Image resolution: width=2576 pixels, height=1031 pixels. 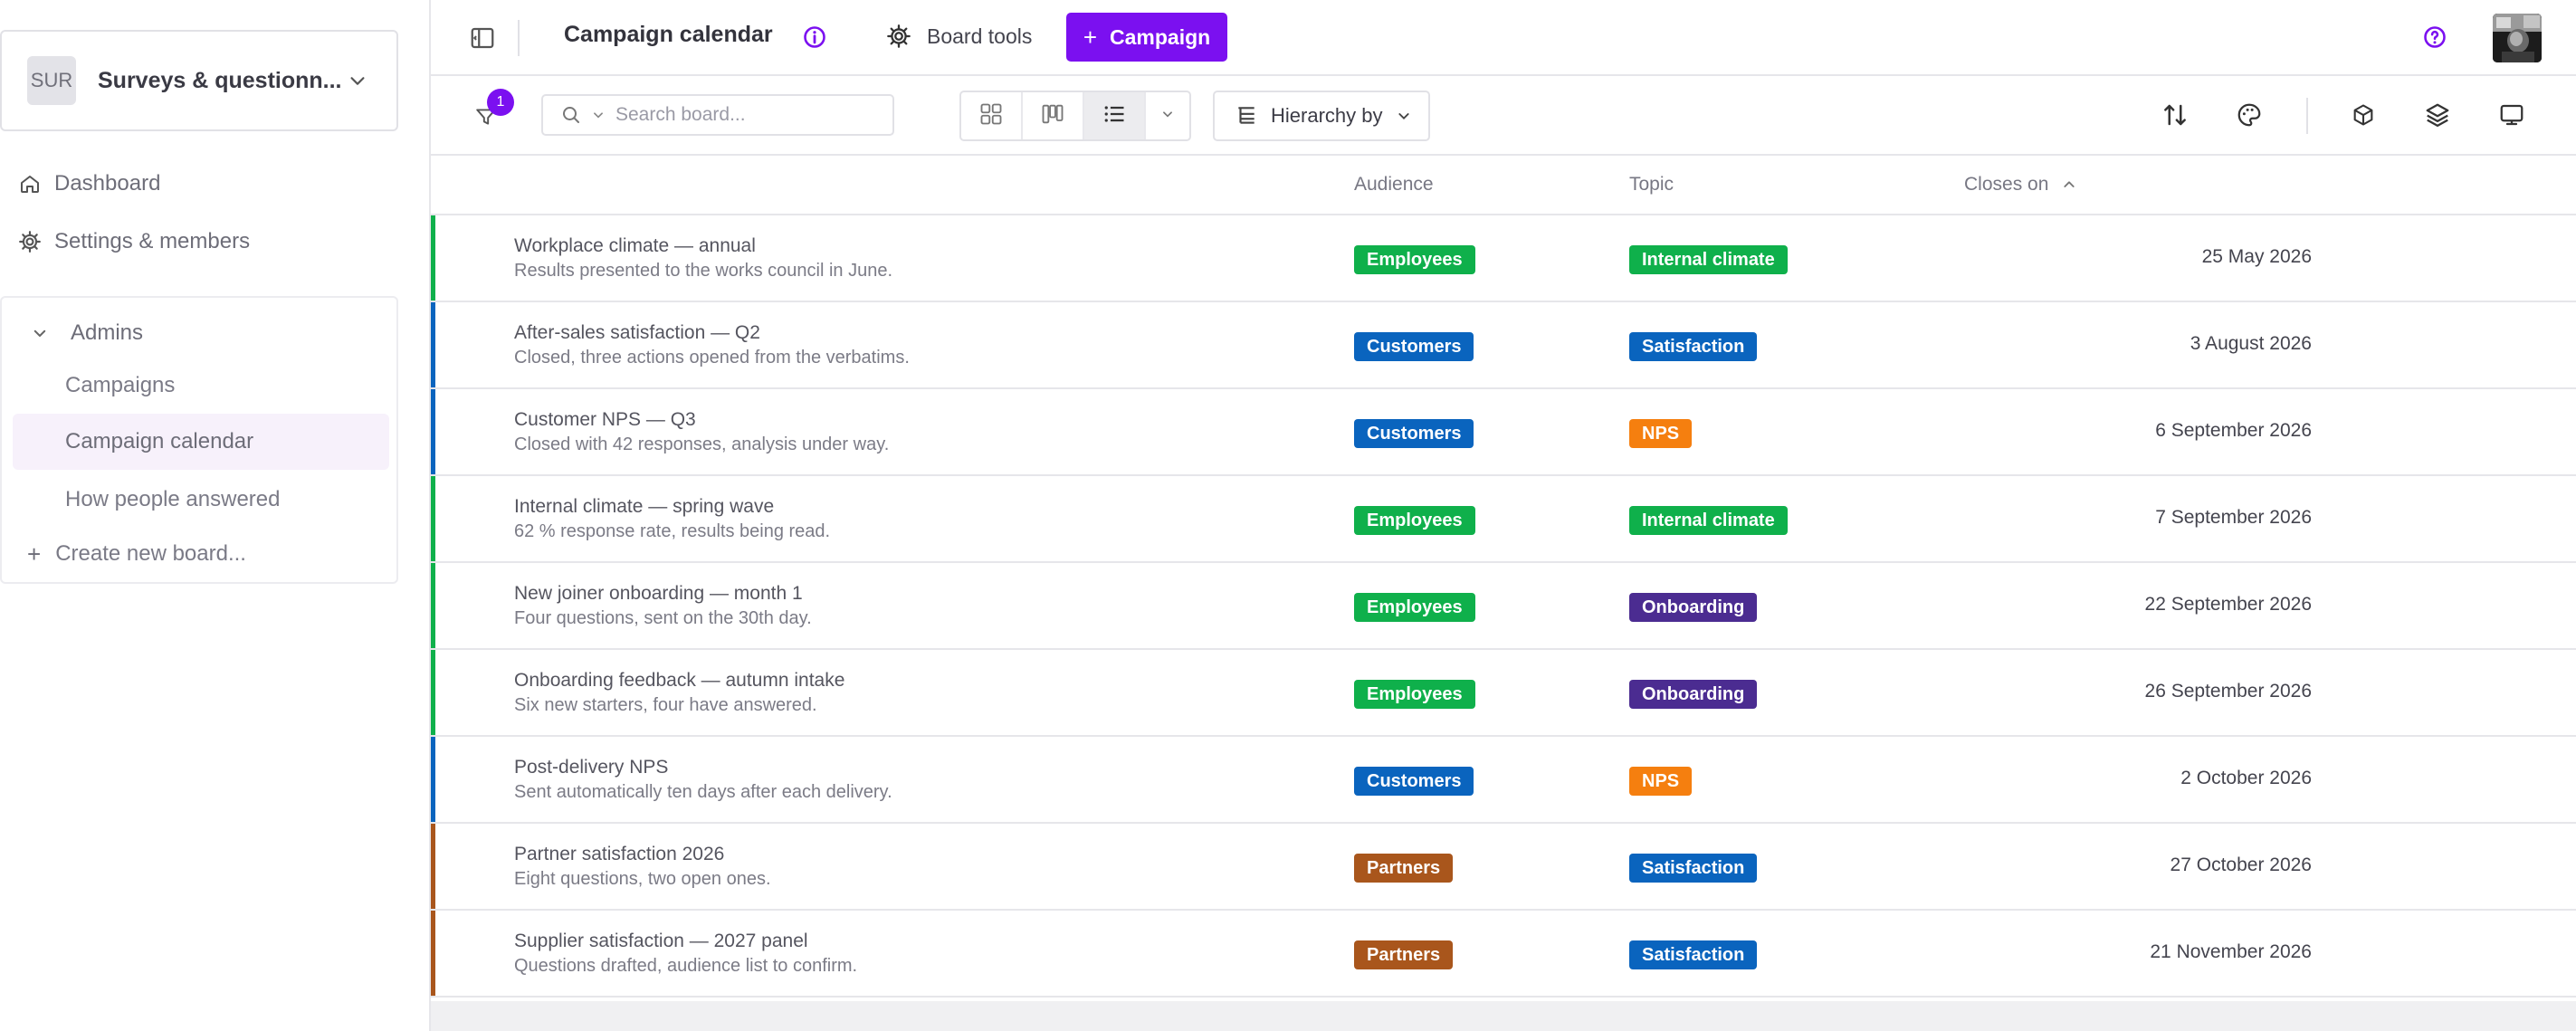 I want to click on divider, so click(x=2307, y=116).